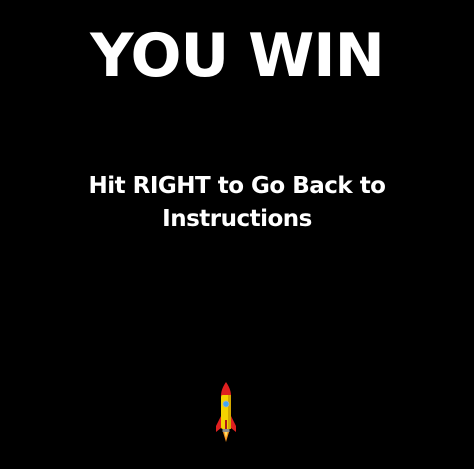  Describe the element at coordinates (237, 202) in the screenshot. I see `instruction-text: Hit RIGHT to Go Back to Instructions` at that location.